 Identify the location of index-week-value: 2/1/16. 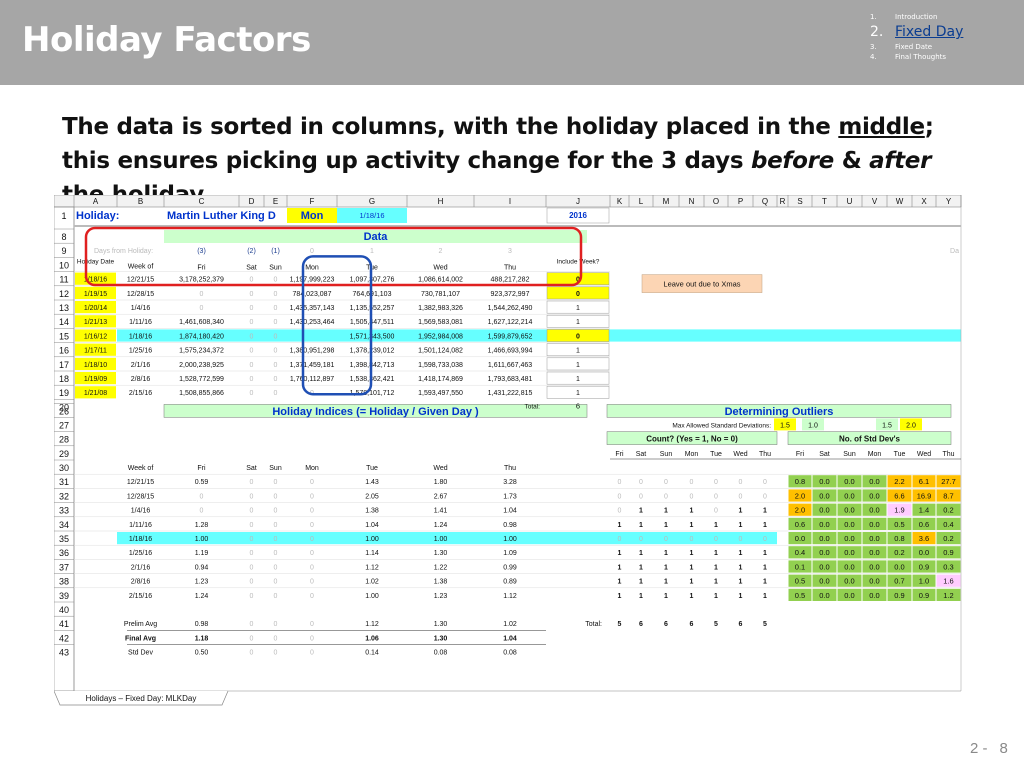
(141, 567).